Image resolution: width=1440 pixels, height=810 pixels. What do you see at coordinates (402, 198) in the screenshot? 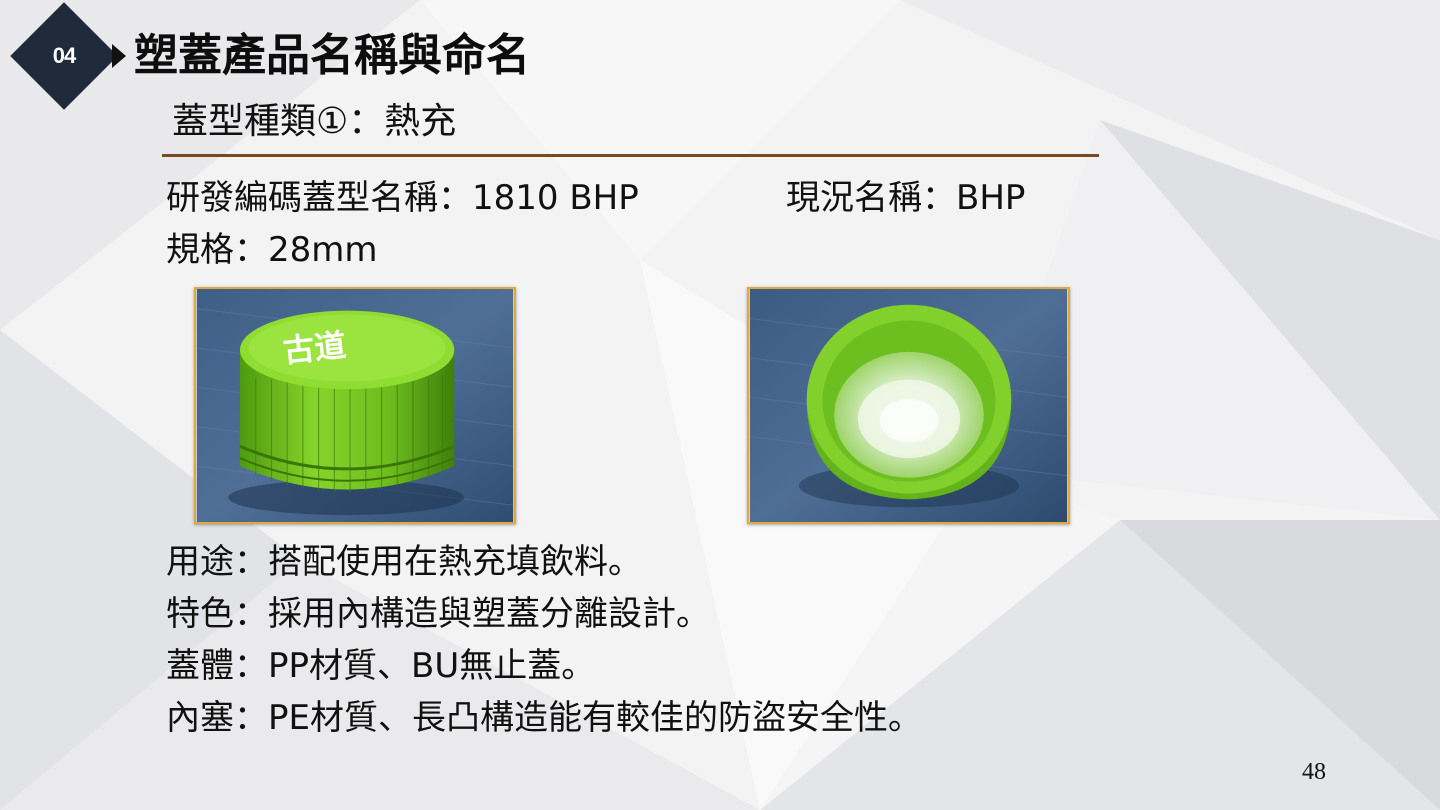
I see `dev-code-text: 研發編碼蓋型名稱：1810 BHP` at bounding box center [402, 198].